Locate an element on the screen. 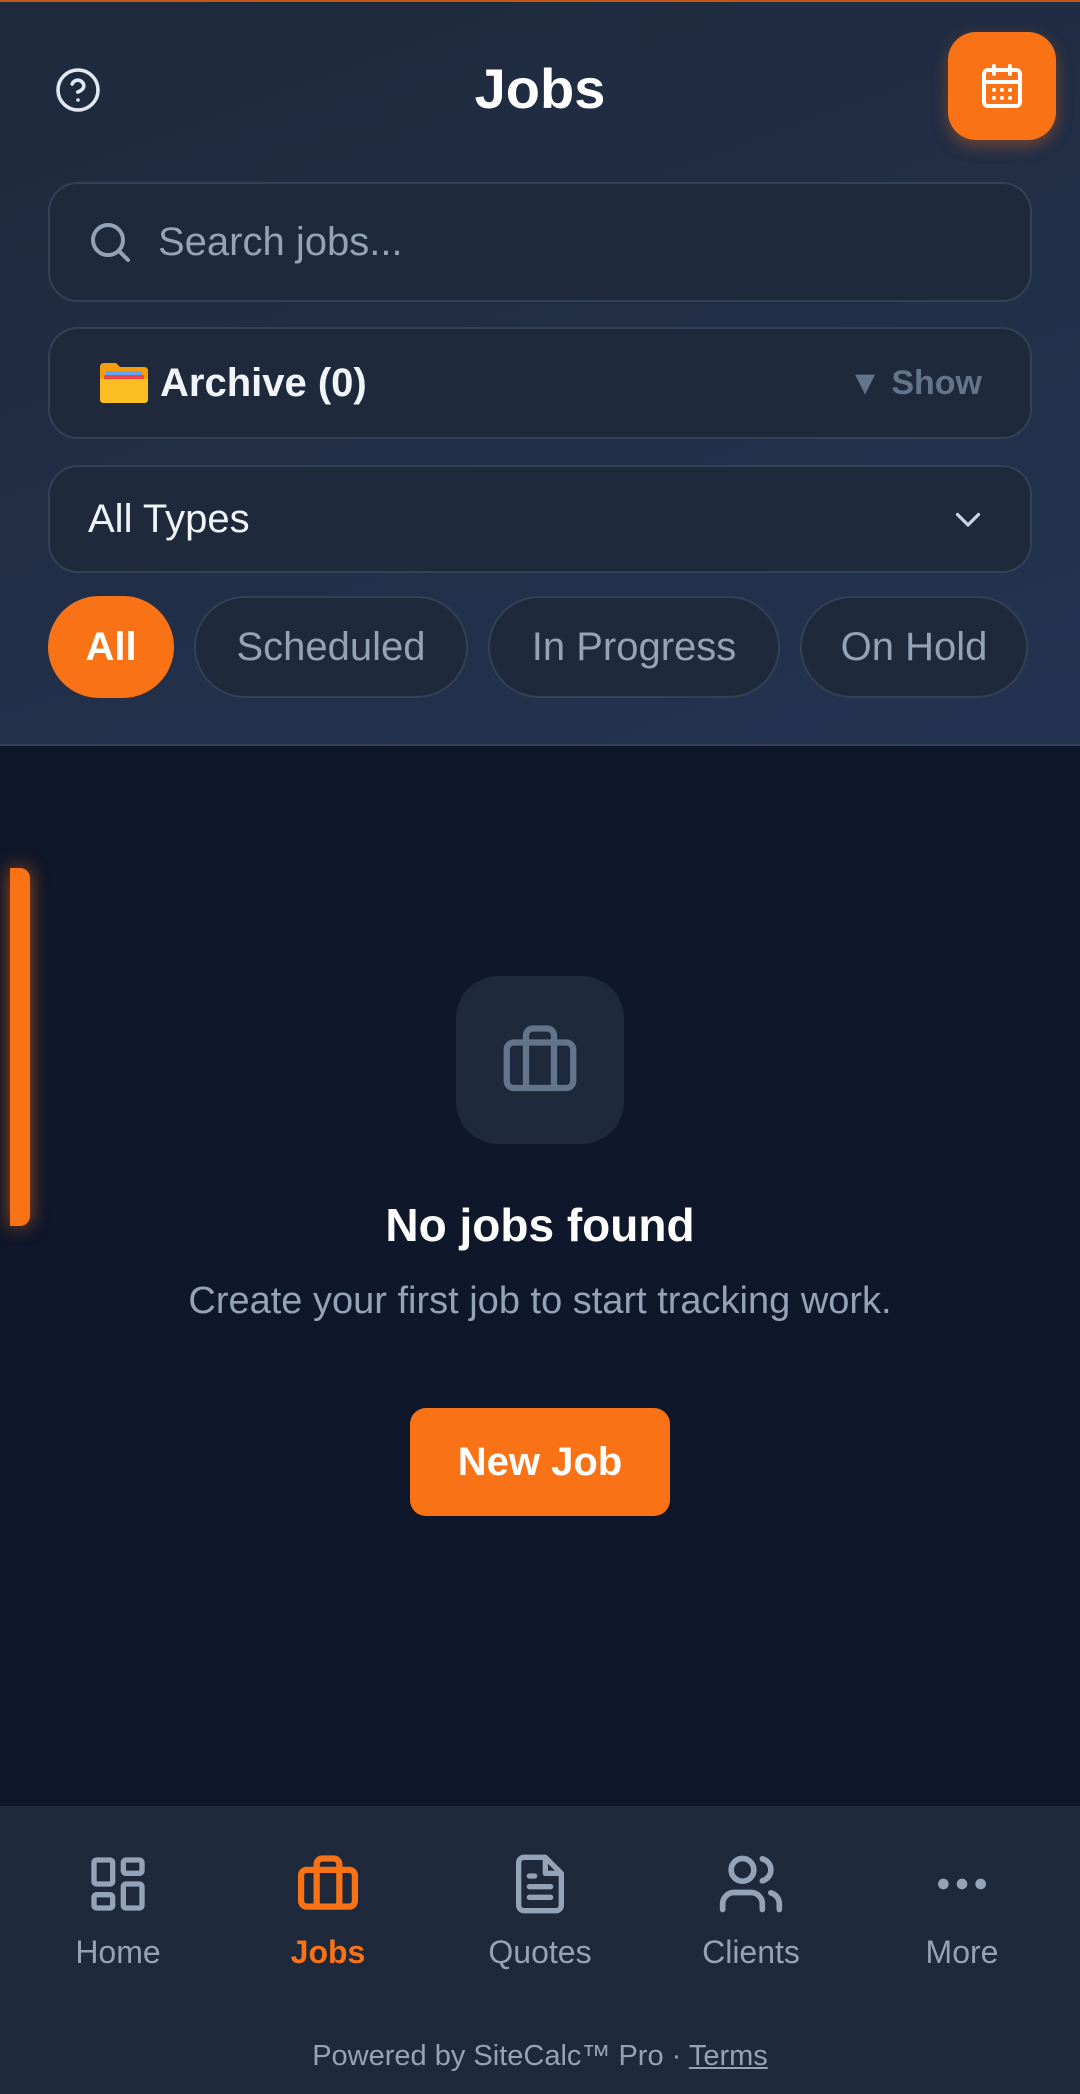 This screenshot has height=2094, width=1080. search-bar is located at coordinates (540, 242).